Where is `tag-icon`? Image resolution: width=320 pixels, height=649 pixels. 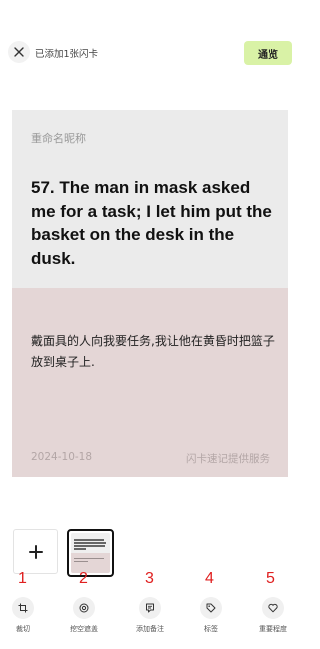 tag-icon is located at coordinates (211, 608).